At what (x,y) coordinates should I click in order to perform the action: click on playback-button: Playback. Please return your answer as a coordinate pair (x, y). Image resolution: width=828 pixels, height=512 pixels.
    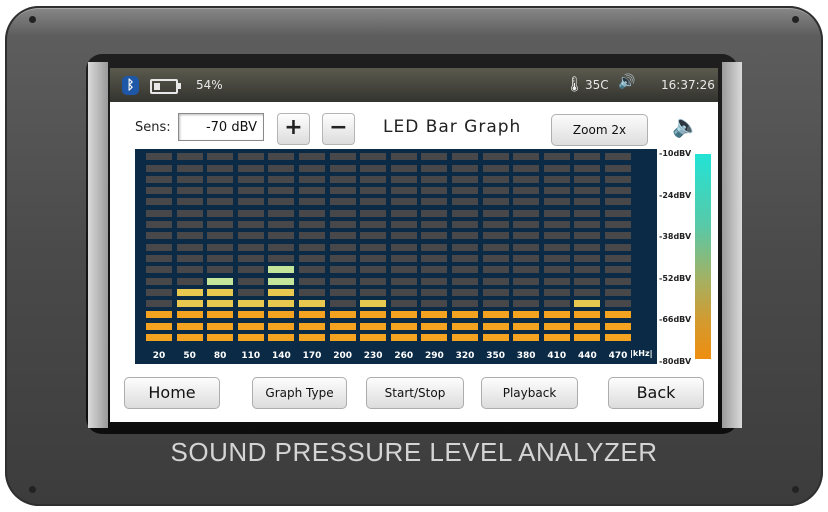
    Looking at the image, I should click on (529, 393).